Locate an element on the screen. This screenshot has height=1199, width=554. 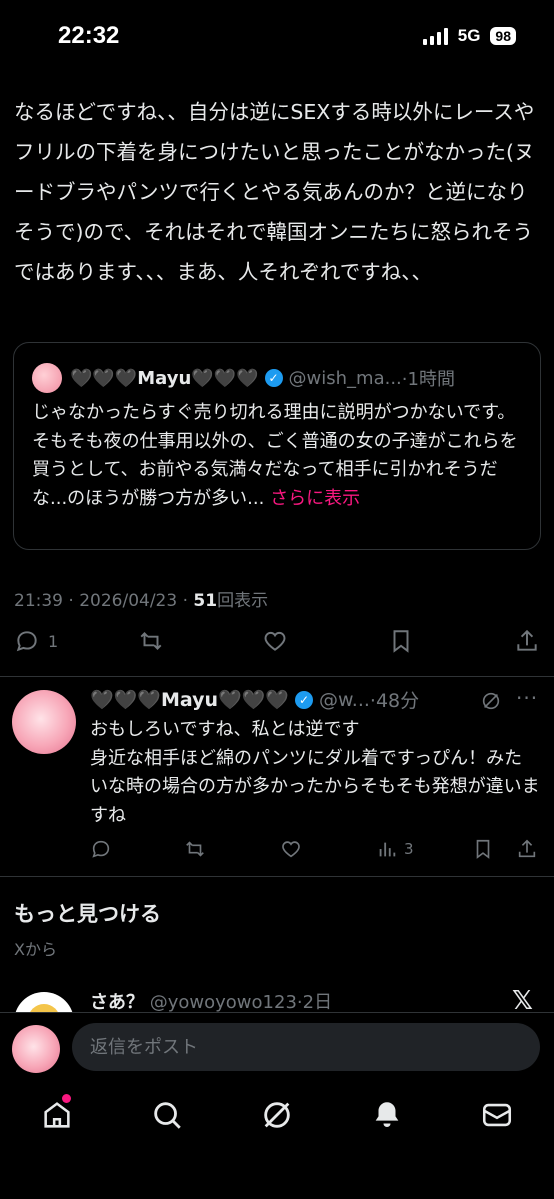
post-datetime: 21:39 · 2026/04/23 · is located at coordinates (104, 601).